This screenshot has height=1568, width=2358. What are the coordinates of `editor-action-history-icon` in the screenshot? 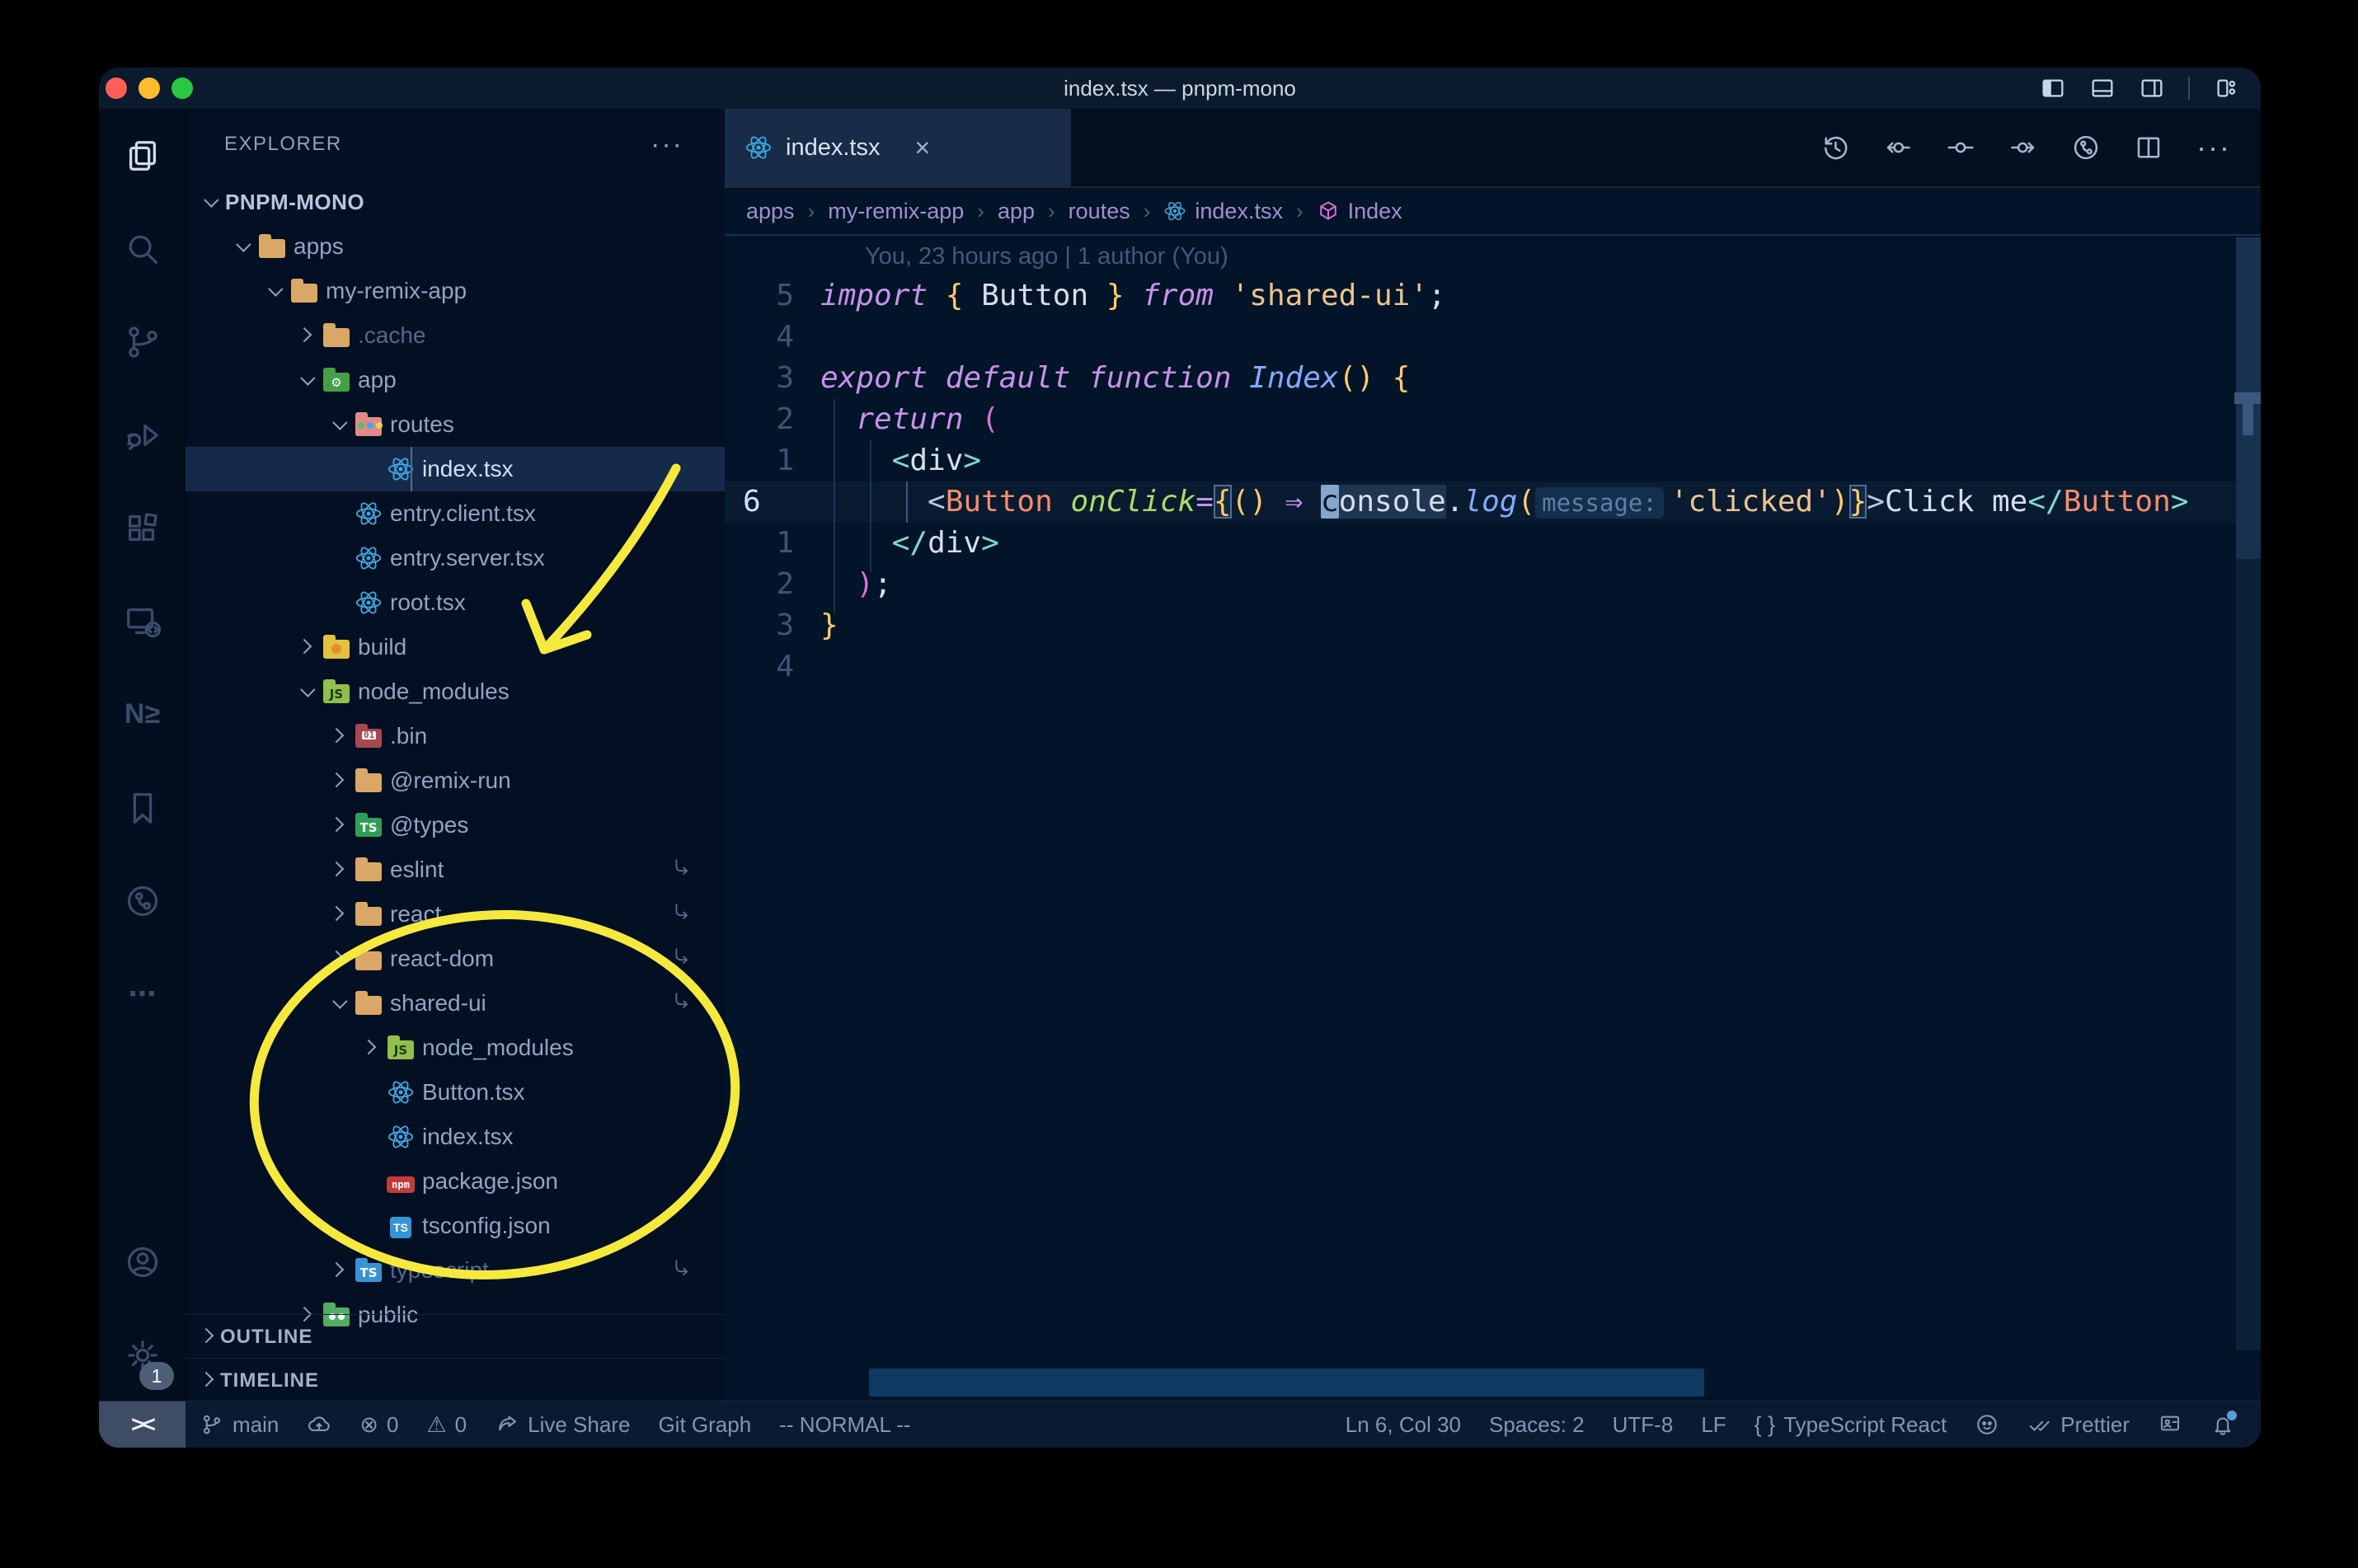 It's located at (1835, 147).